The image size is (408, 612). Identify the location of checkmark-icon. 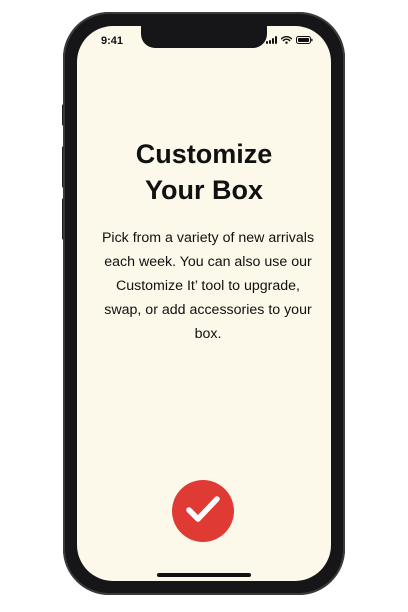
(203, 511).